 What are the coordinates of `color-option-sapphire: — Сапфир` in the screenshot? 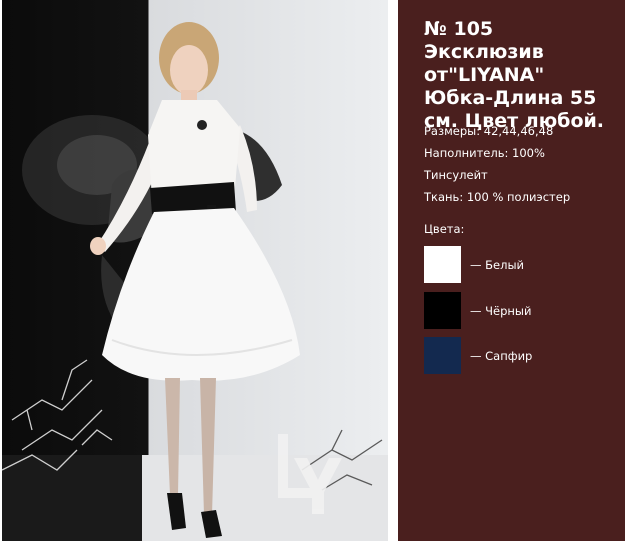 It's located at (478, 355).